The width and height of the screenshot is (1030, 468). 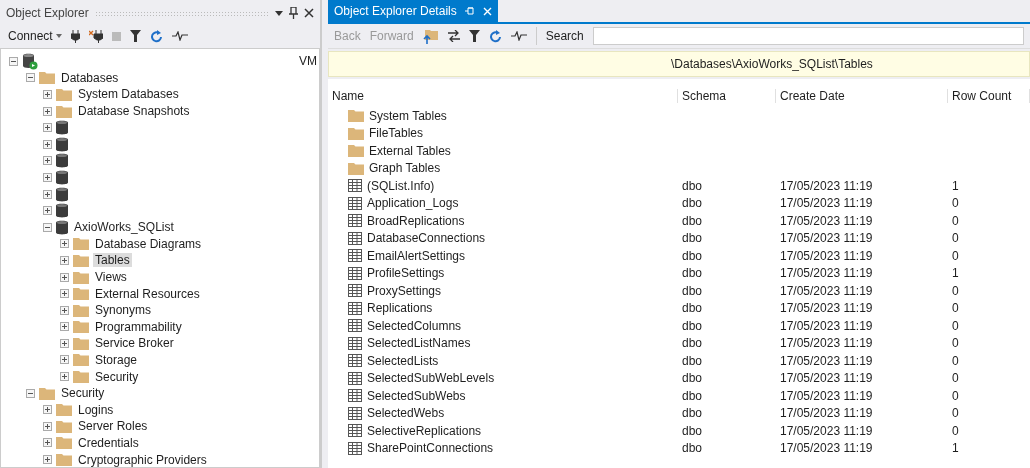 What do you see at coordinates (35, 36) in the screenshot?
I see `connect-button: Connect` at bounding box center [35, 36].